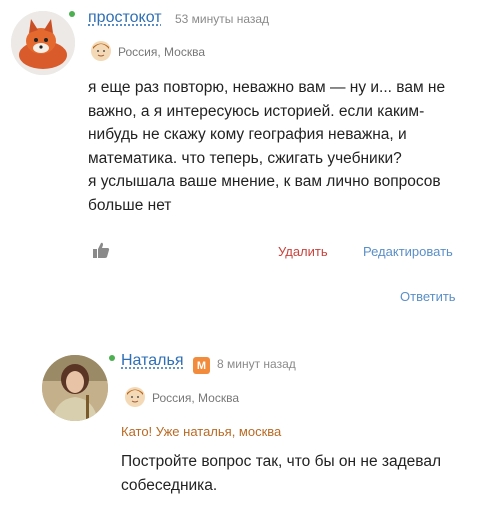  I want to click on comment-author: Наталья, so click(152, 361).